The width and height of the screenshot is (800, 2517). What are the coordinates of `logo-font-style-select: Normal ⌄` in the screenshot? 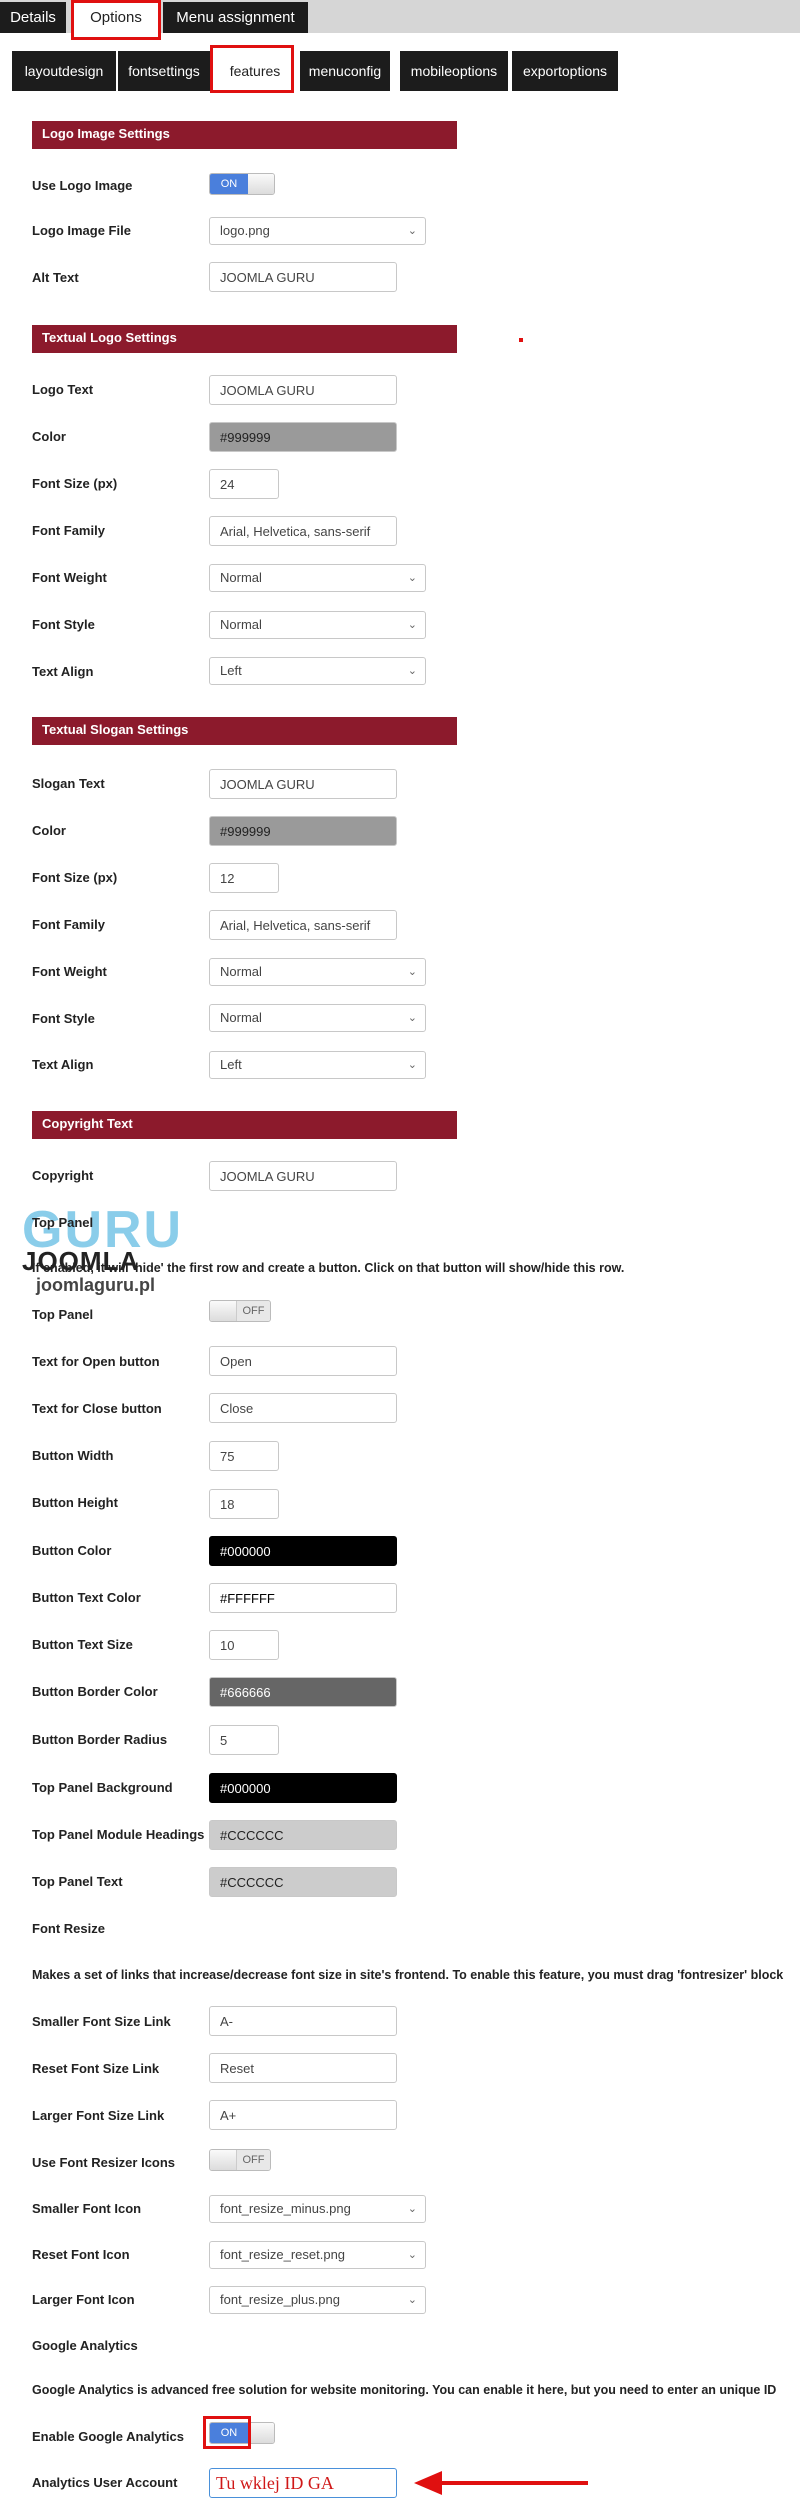 It's located at (317, 625).